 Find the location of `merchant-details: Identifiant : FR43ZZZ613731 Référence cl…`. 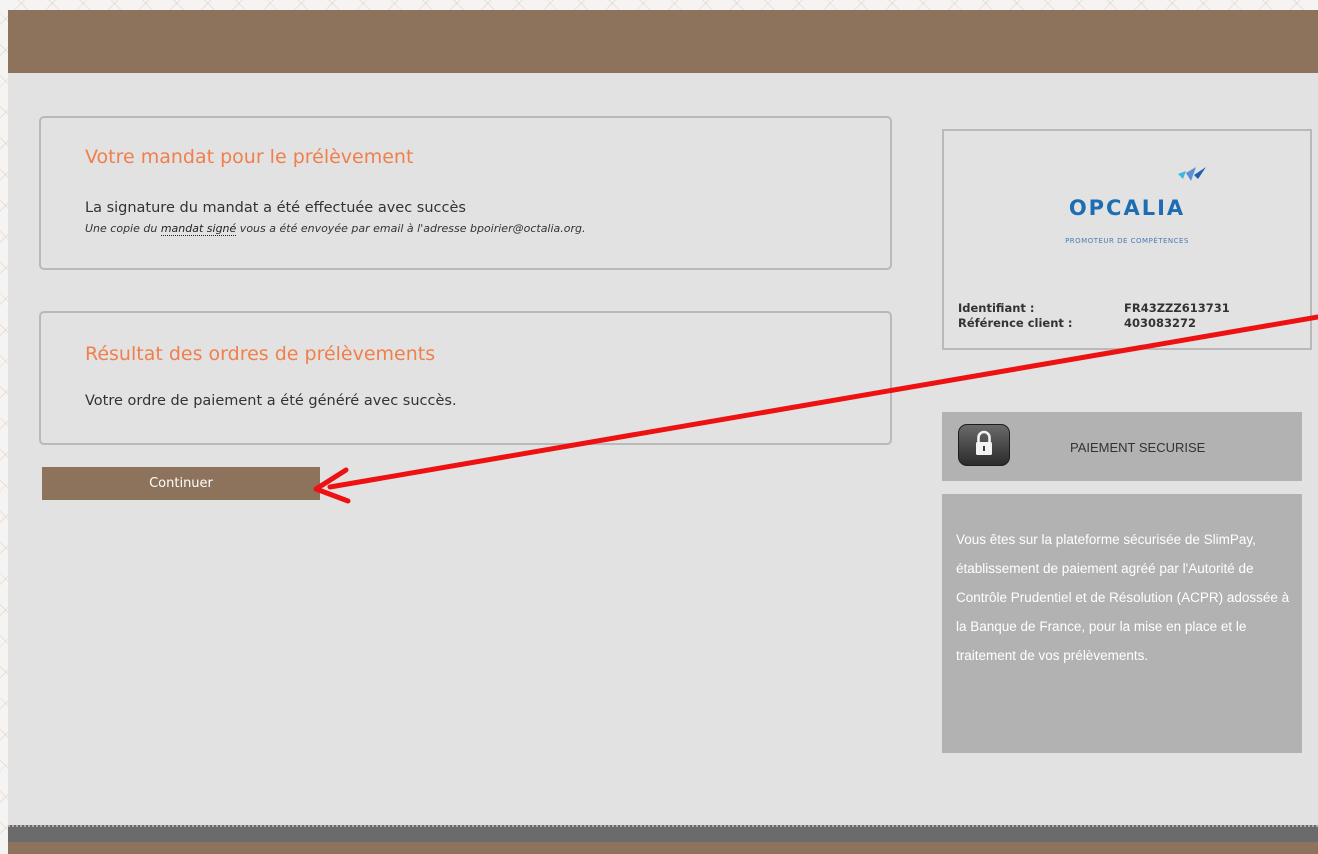

merchant-details: Identifiant : FR43ZZZ613731 Référence cl… is located at coordinates (1116, 316).